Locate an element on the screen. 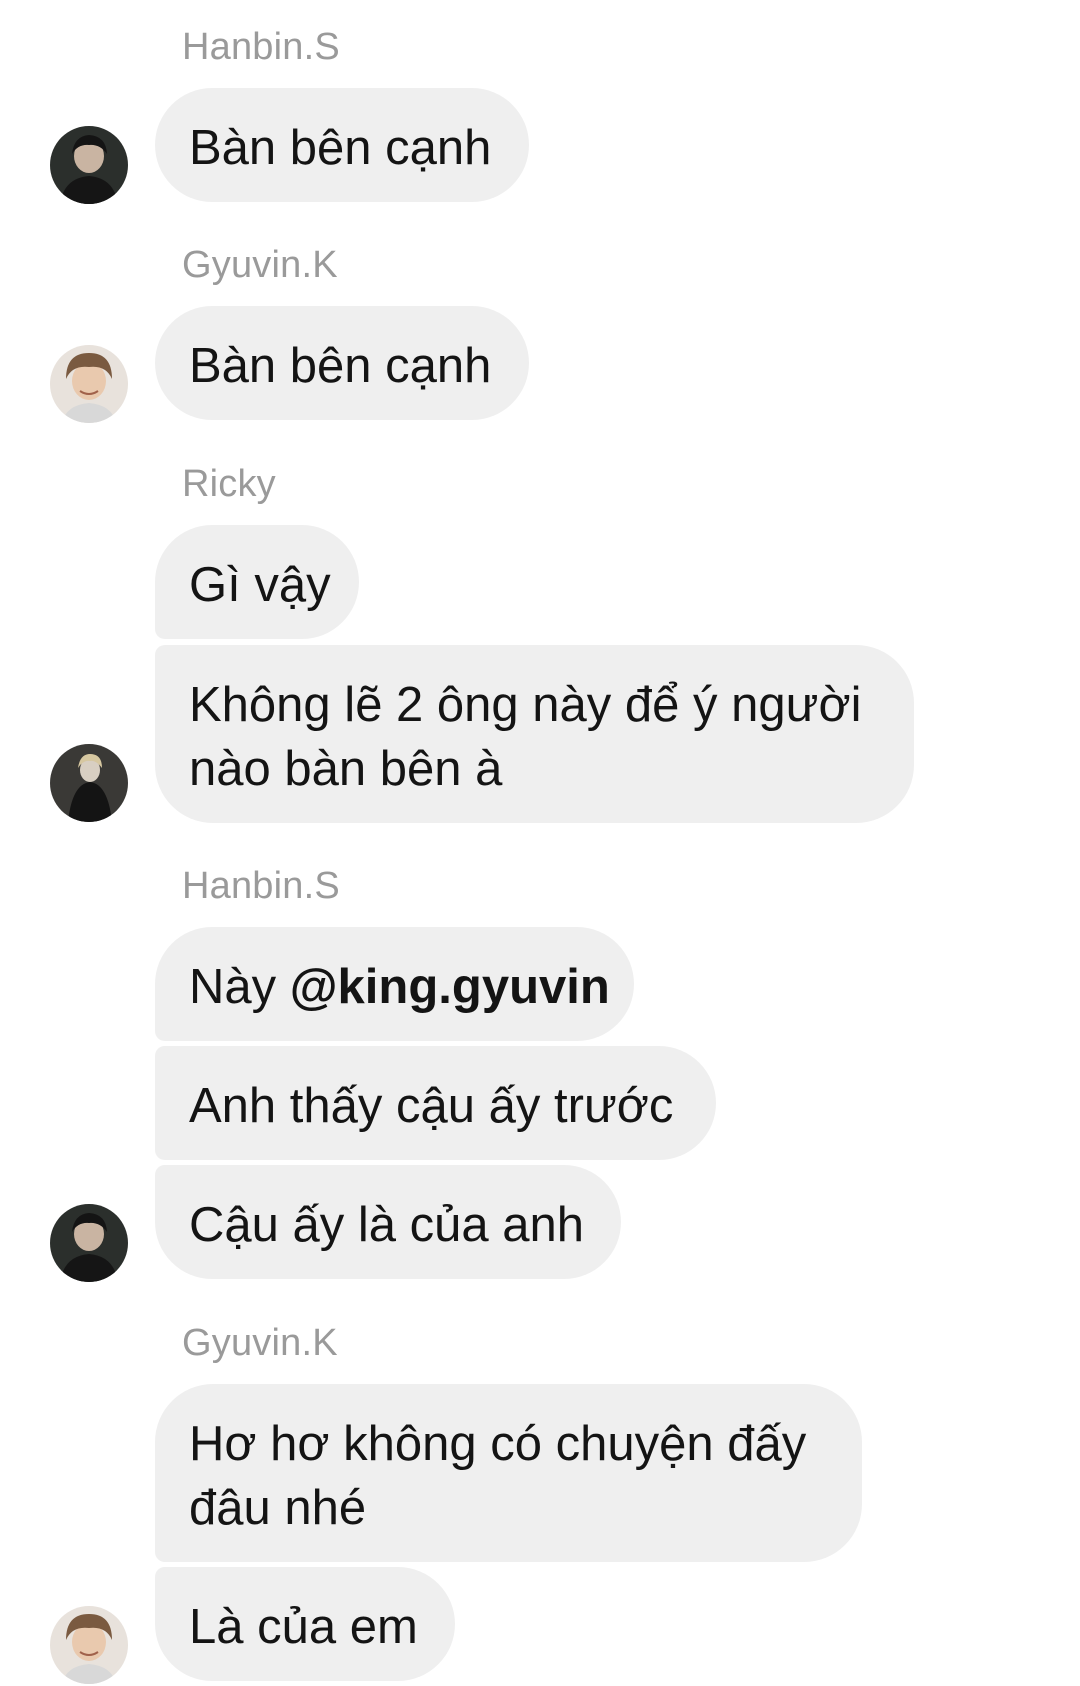  message-bubble: Này @king.gyuvin is located at coordinates (394, 984).